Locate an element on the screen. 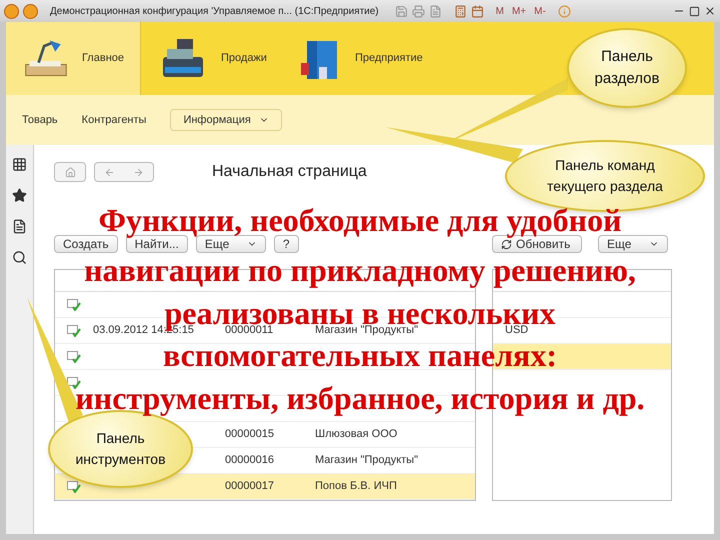 The height and width of the screenshot is (540, 720). table-cell: USD is located at coordinates (516, 330).